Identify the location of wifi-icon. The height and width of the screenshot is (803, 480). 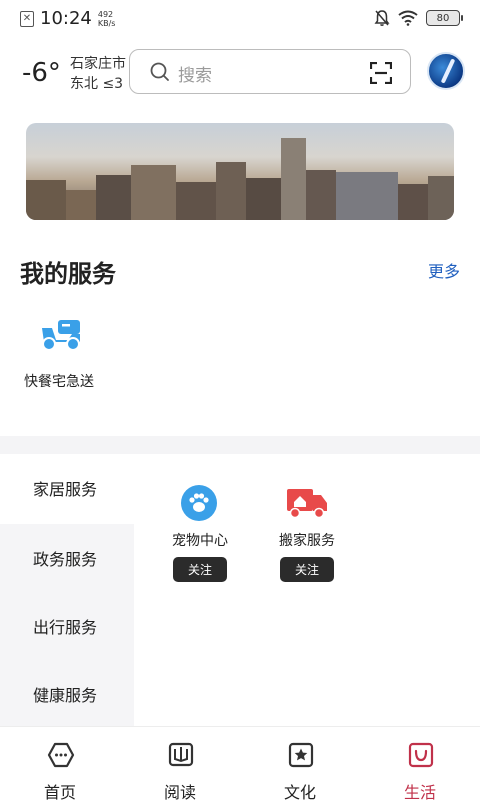
(408, 18).